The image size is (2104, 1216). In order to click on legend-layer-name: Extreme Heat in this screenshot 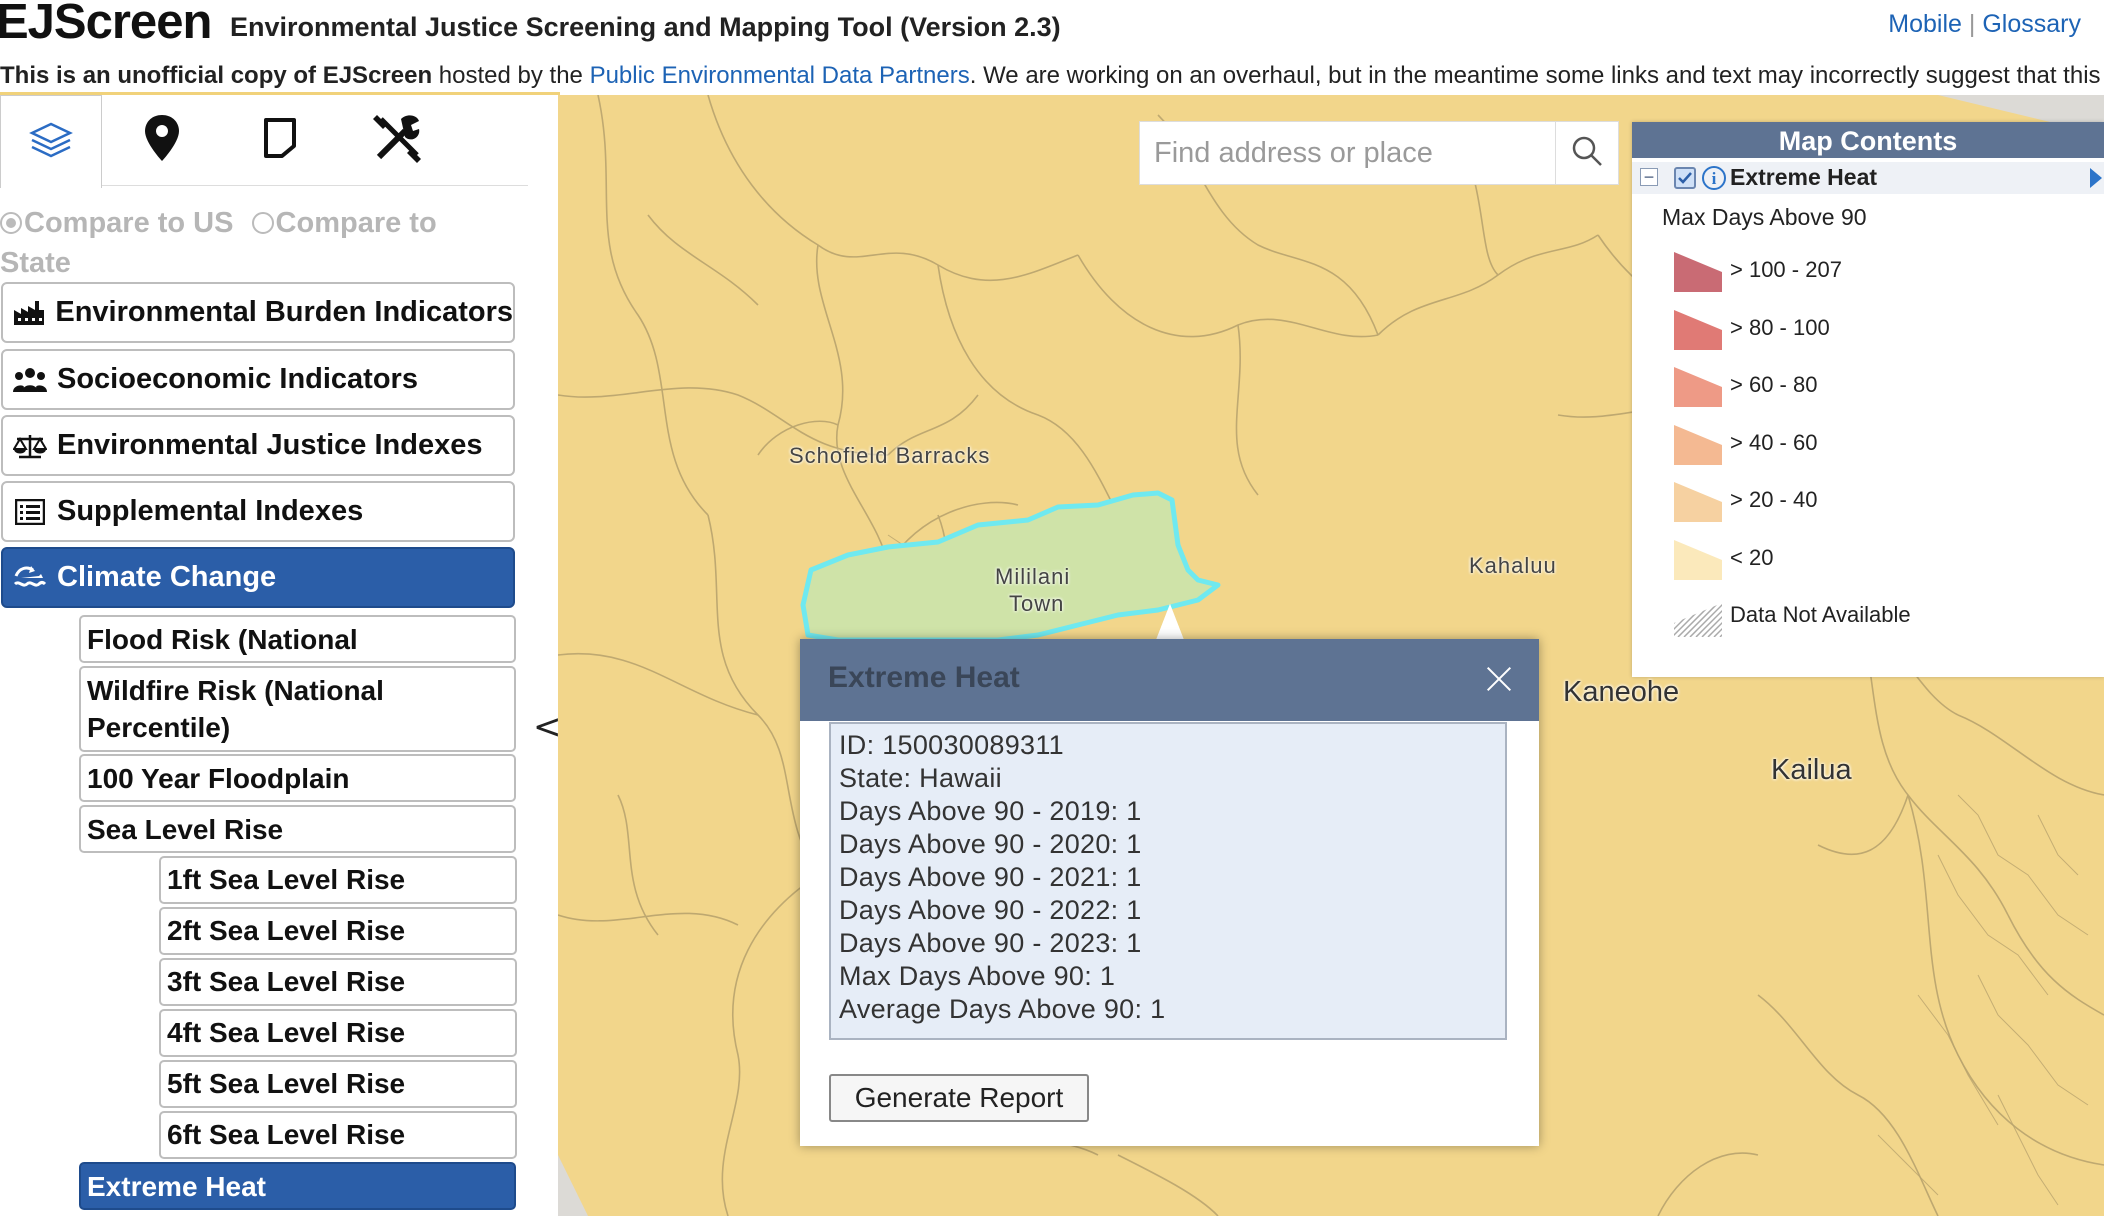, I will do `click(1804, 177)`.